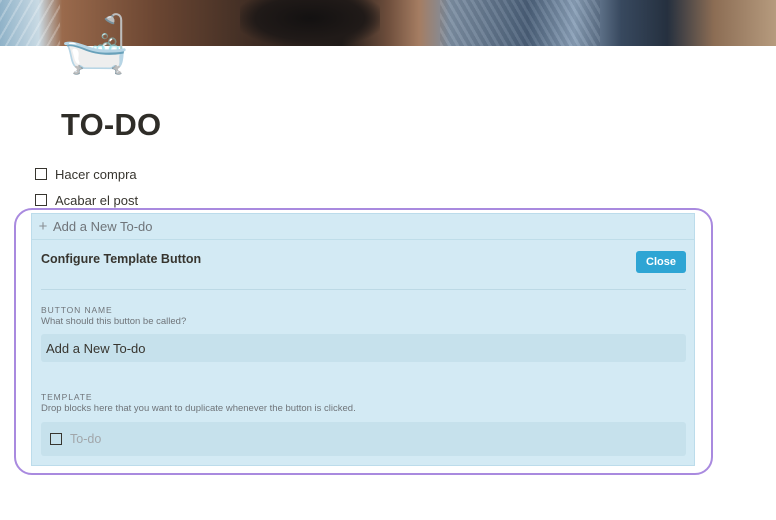 Image resolution: width=776 pixels, height=520 pixels. I want to click on add-new-todo-button: + Add a New To-do, so click(363, 227).